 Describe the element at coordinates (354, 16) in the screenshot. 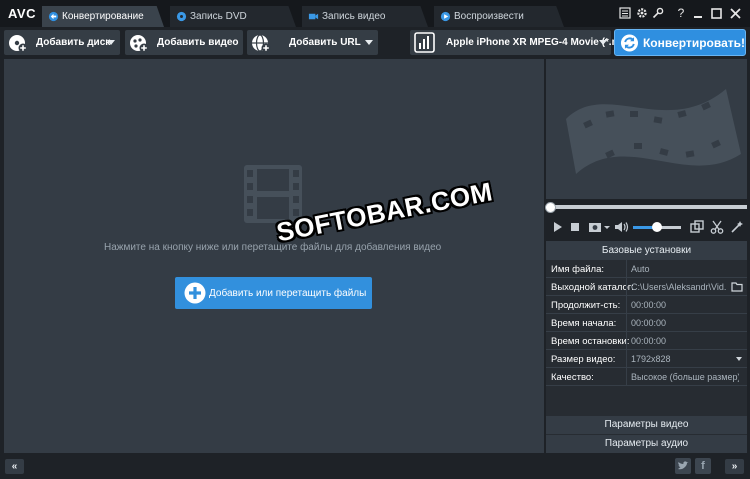

I see `tab-label: Запись видео` at that location.